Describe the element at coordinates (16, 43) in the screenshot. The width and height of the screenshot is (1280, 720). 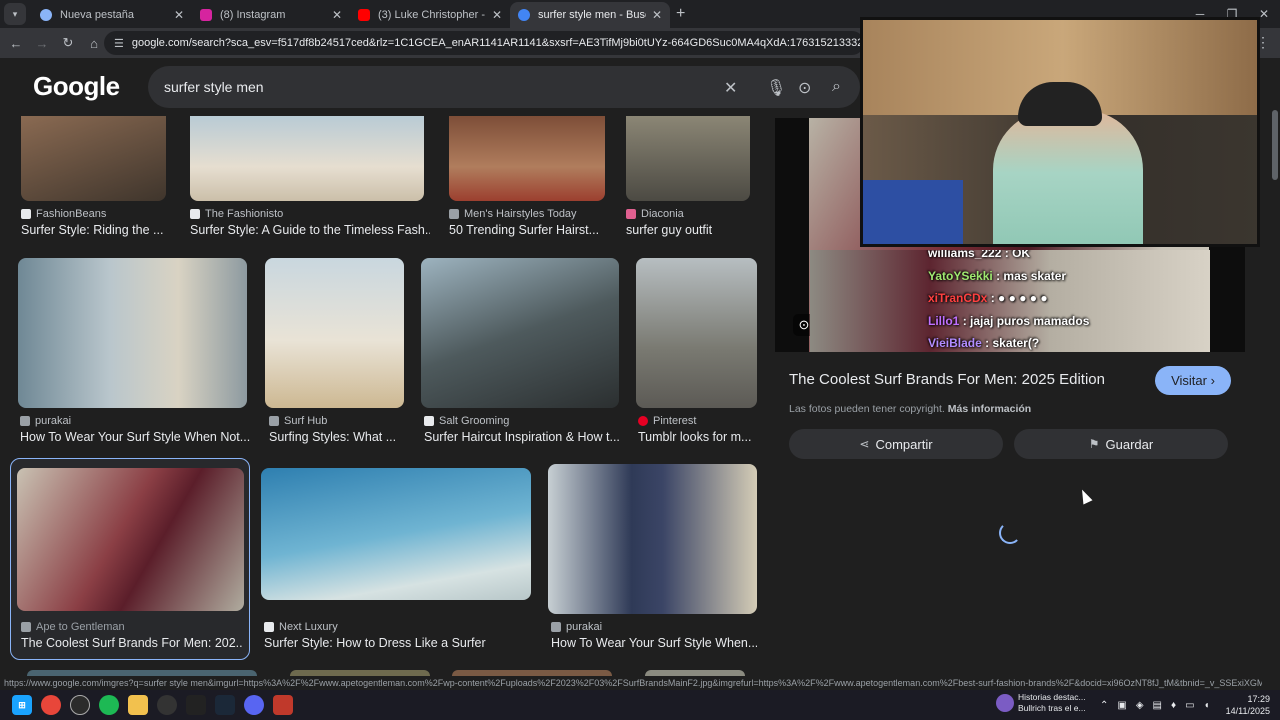
I see `back-icon: ←` at that location.